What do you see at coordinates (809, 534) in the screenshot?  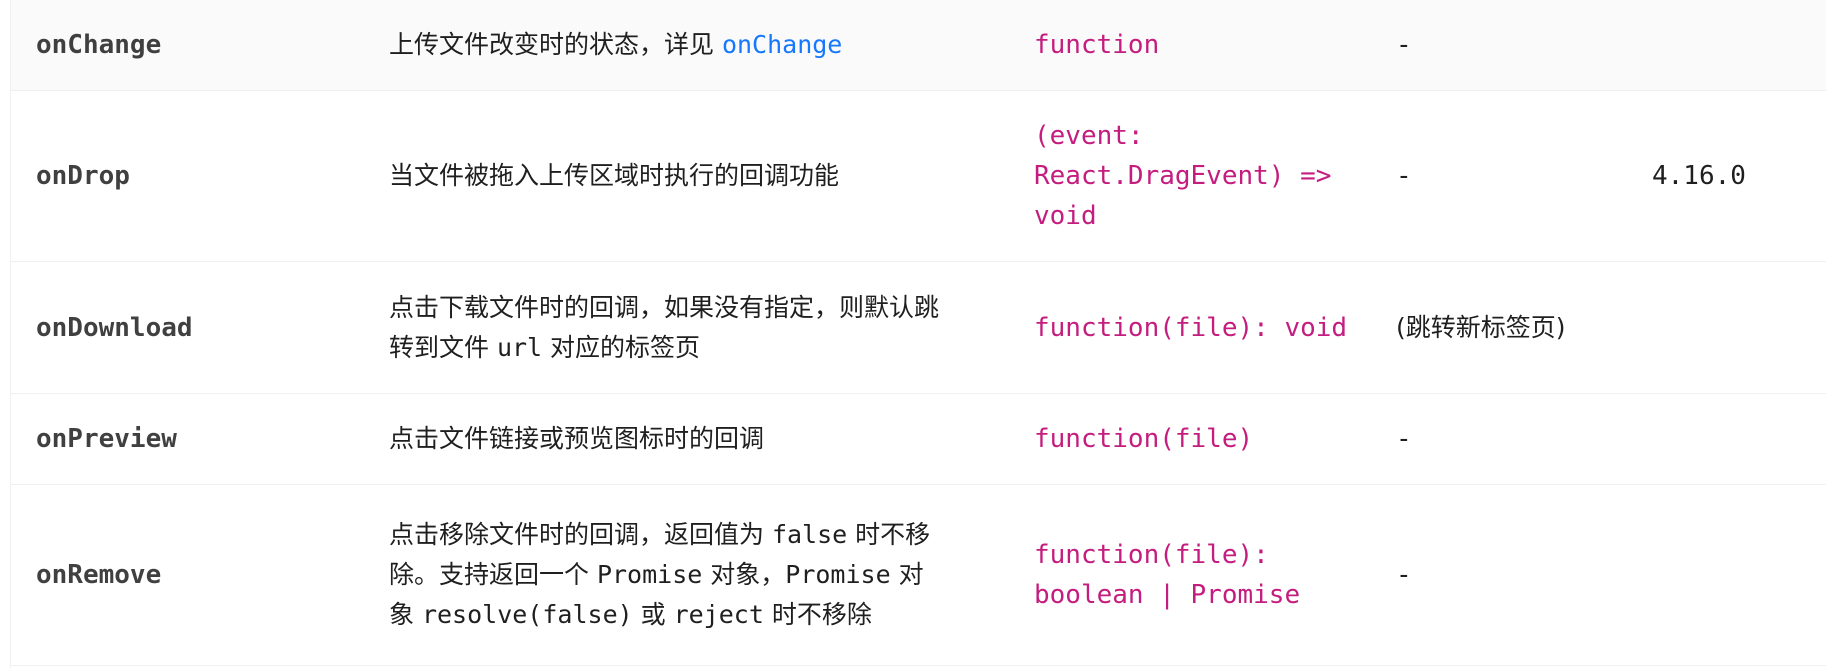 I see `inline-code: false` at bounding box center [809, 534].